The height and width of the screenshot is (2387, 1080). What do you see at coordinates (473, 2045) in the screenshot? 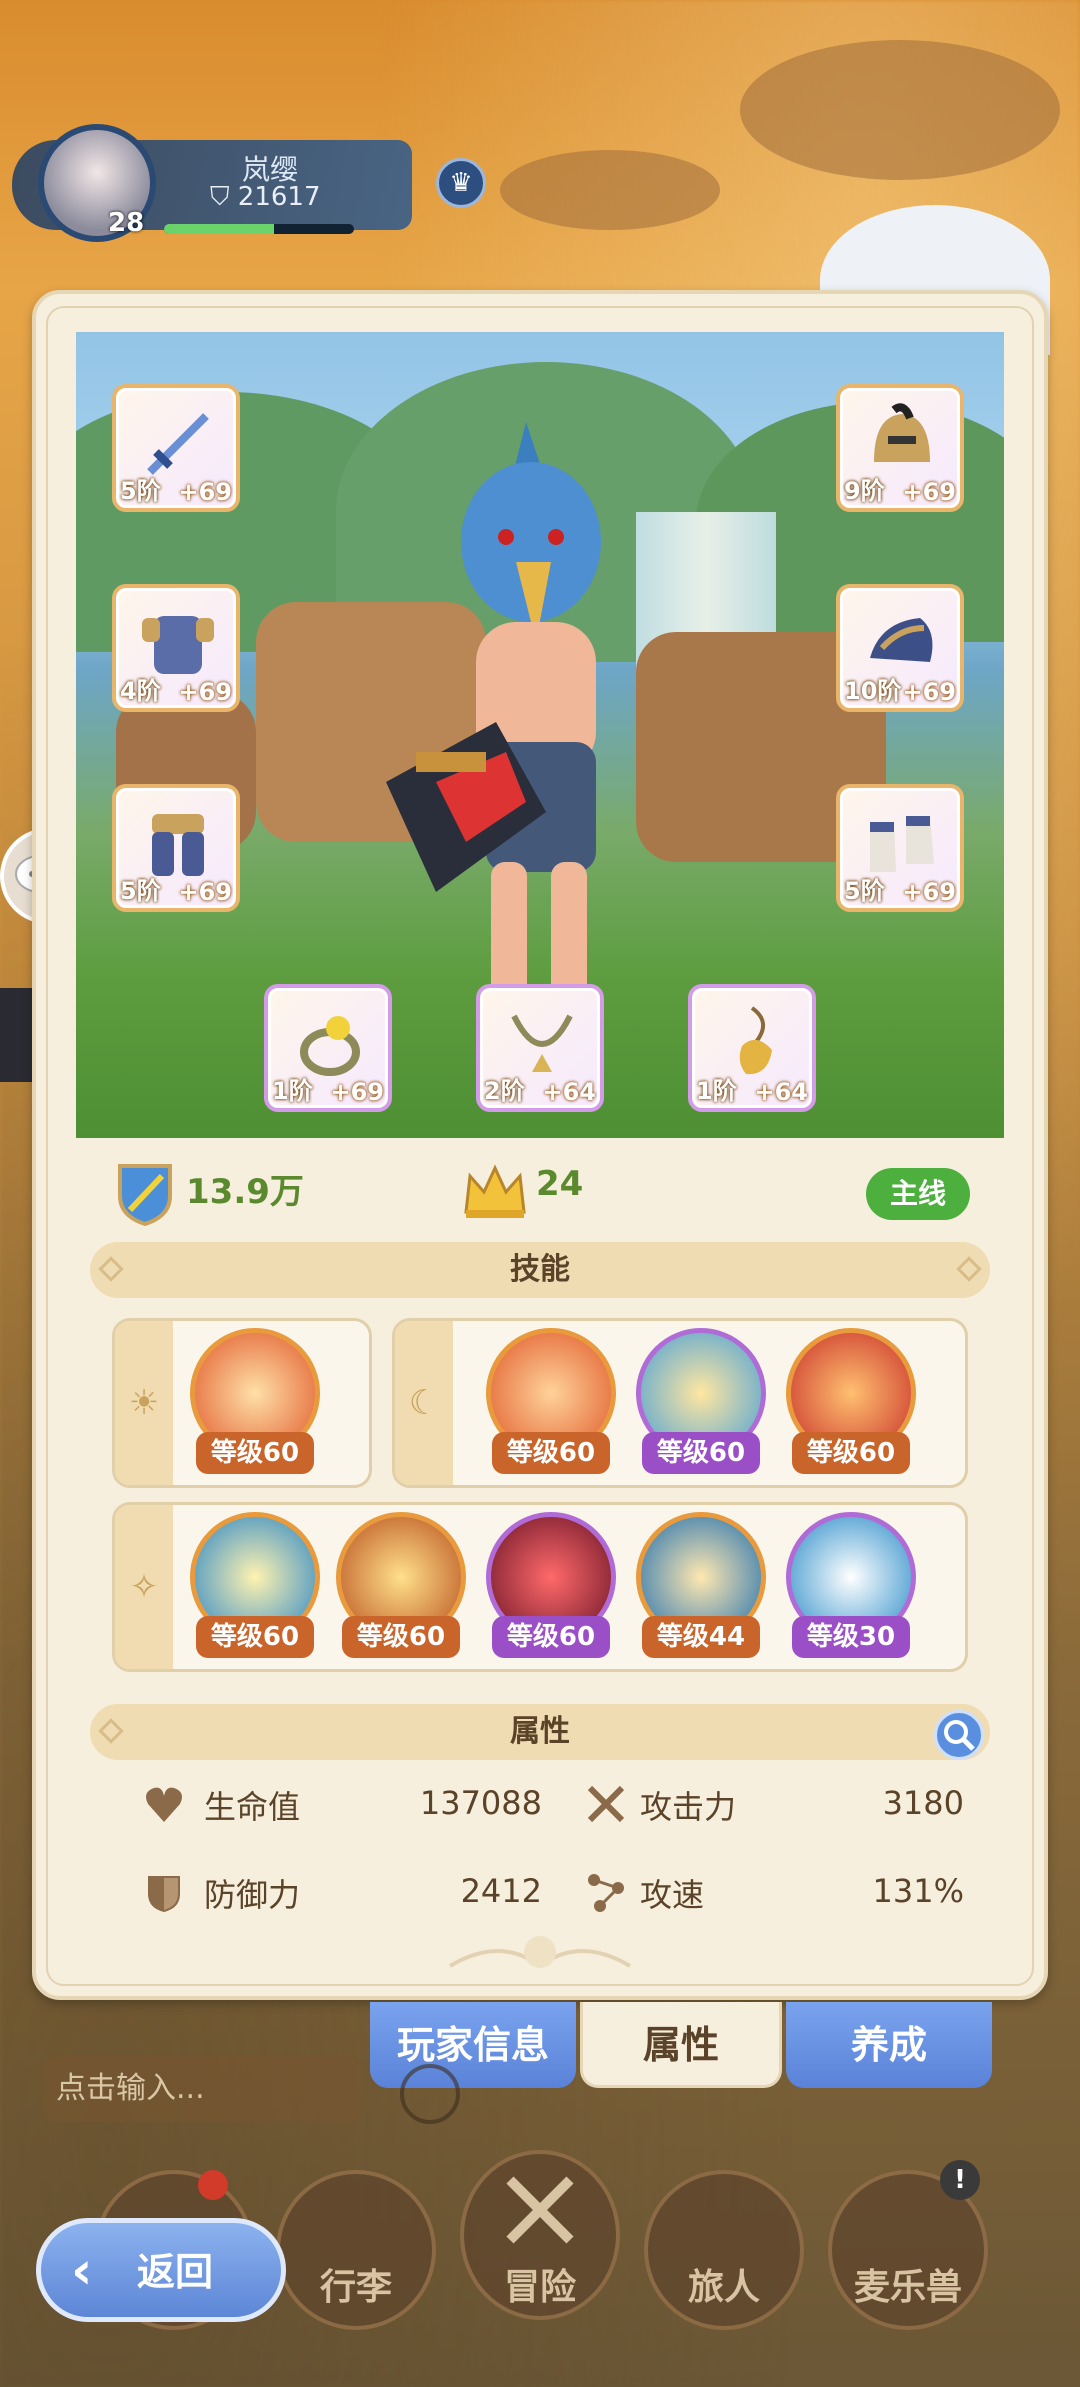
I see `tab-player-info: 玩家信息` at bounding box center [473, 2045].